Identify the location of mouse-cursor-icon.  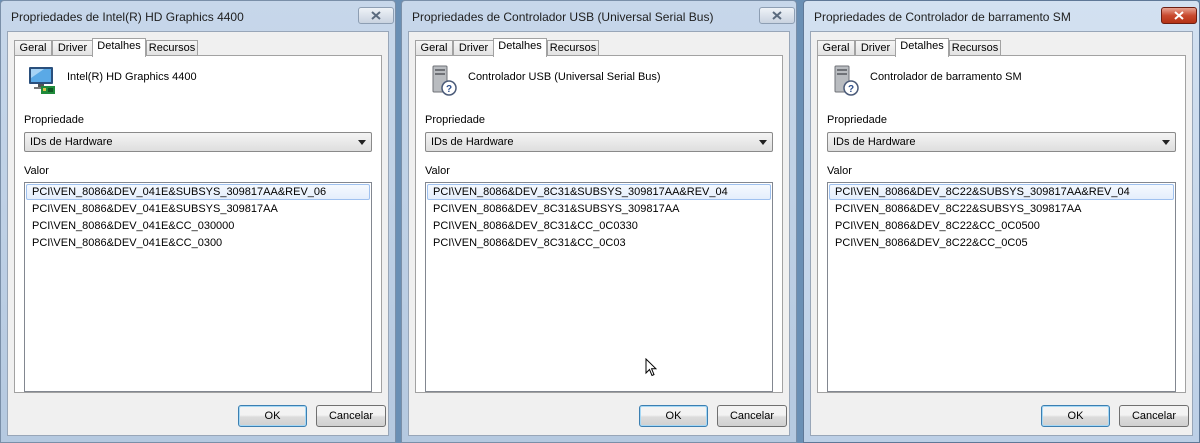
(651, 367).